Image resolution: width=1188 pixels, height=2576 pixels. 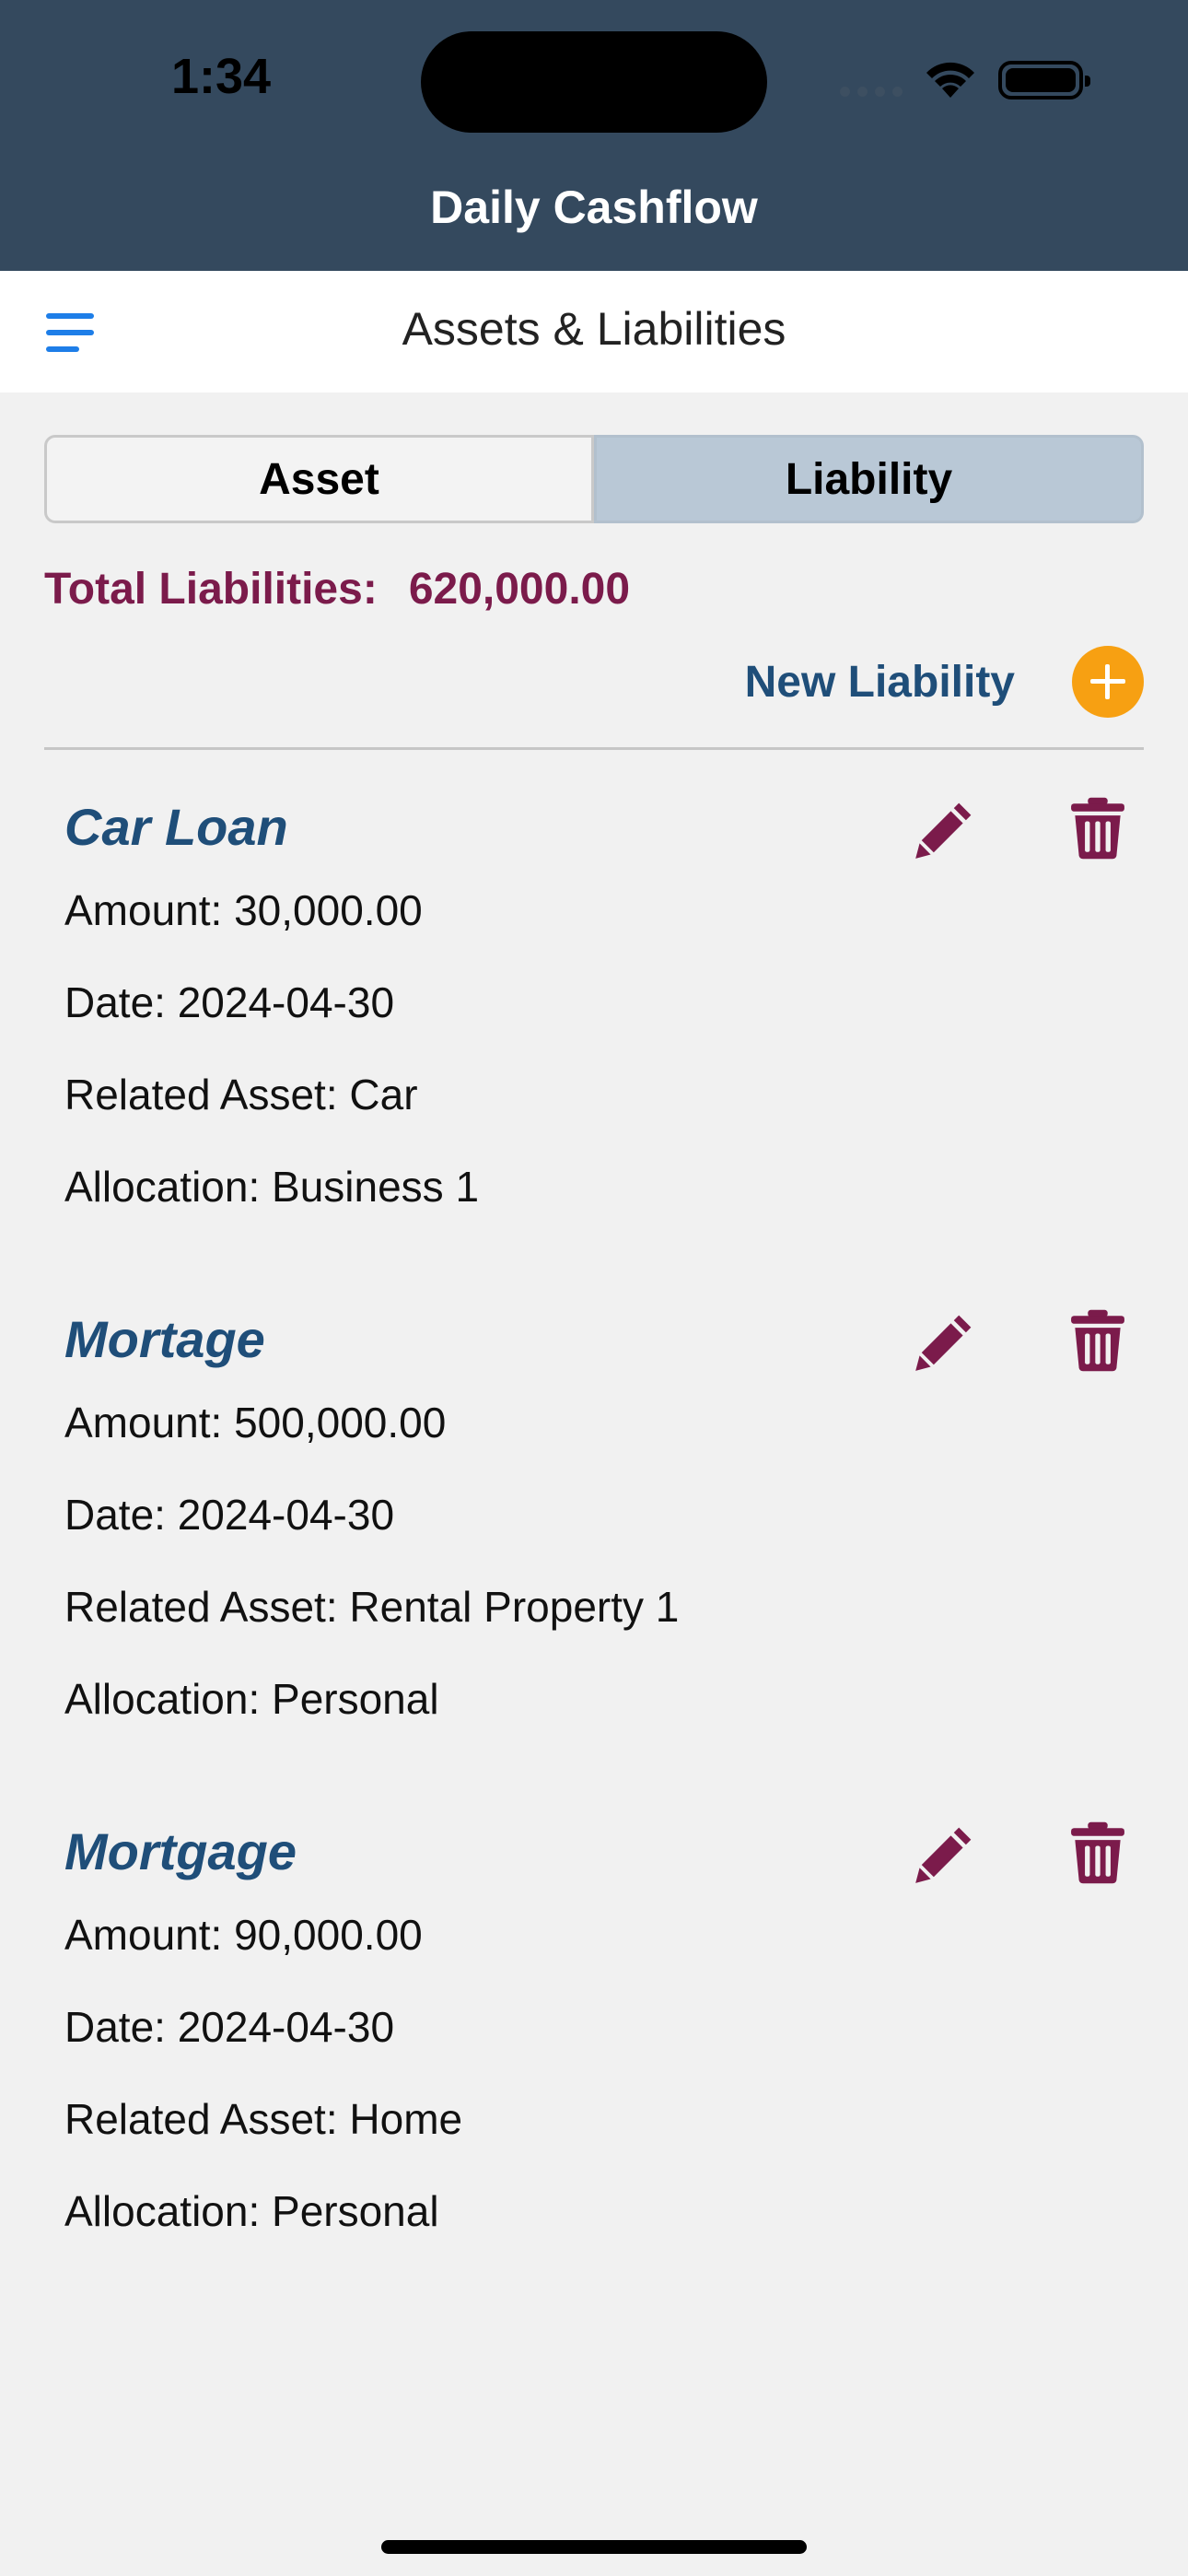 What do you see at coordinates (594, 207) in the screenshot?
I see `app-title: Daily Cashflow` at bounding box center [594, 207].